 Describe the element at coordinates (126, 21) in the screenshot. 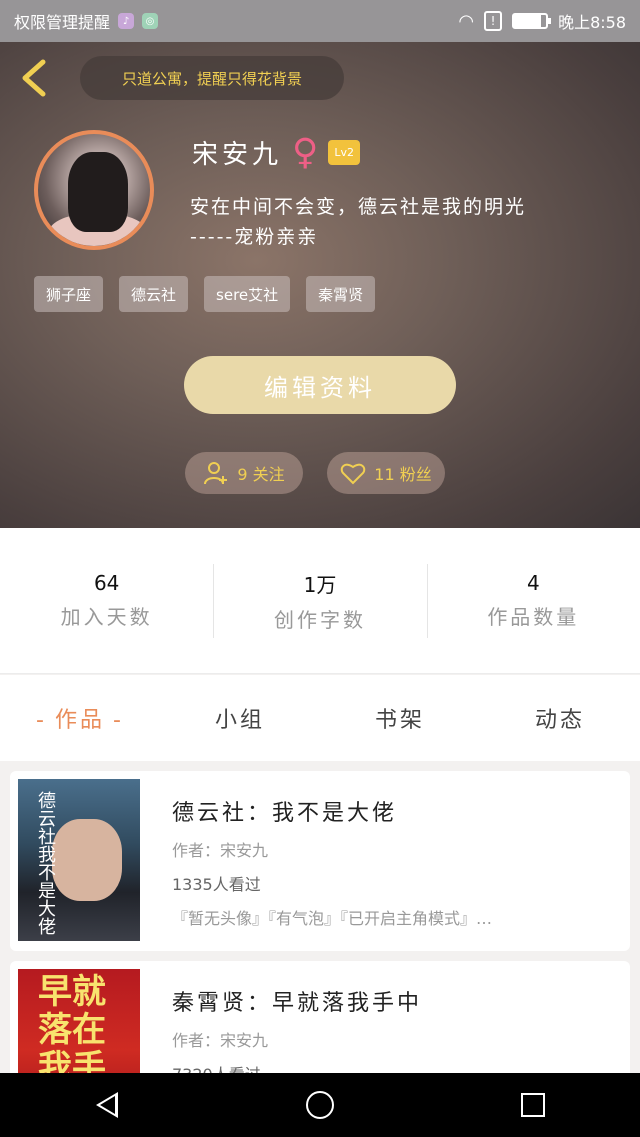

I see `app-notification-icon: ♪` at that location.